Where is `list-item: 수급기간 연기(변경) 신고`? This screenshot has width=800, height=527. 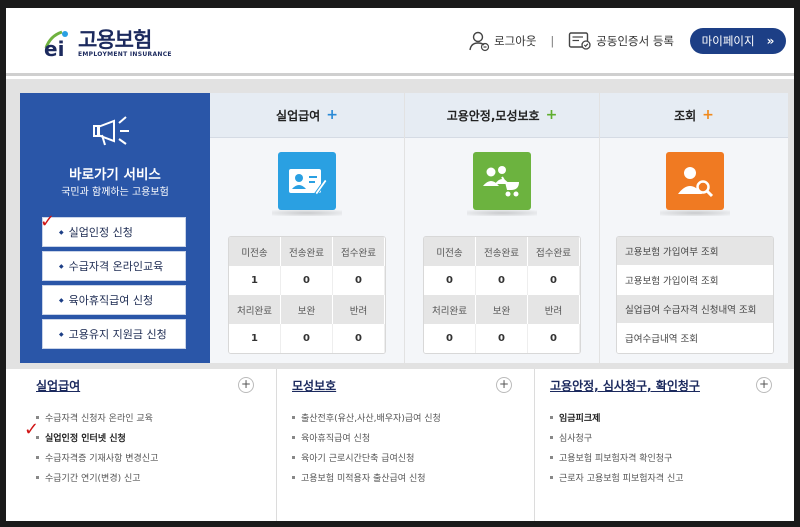
list-item: 수급기간 연기(변경) 신고 is located at coordinates (97, 477).